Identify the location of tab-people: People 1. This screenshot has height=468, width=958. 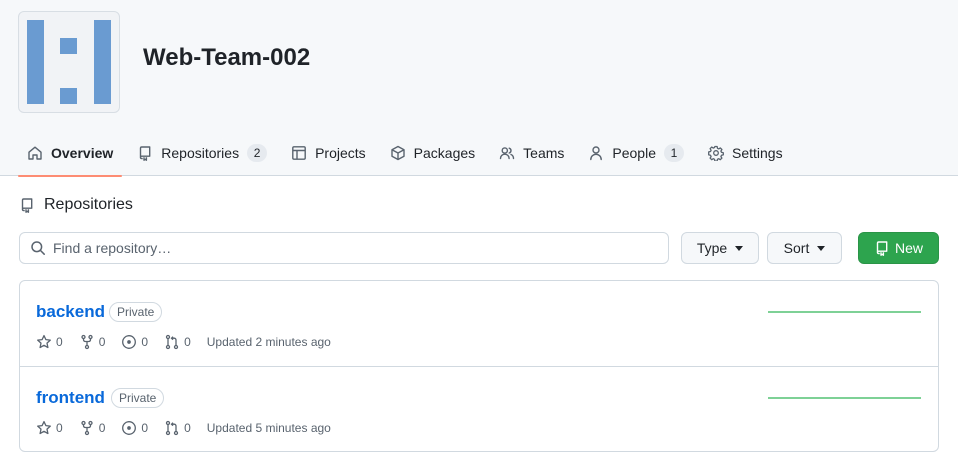
(636, 154).